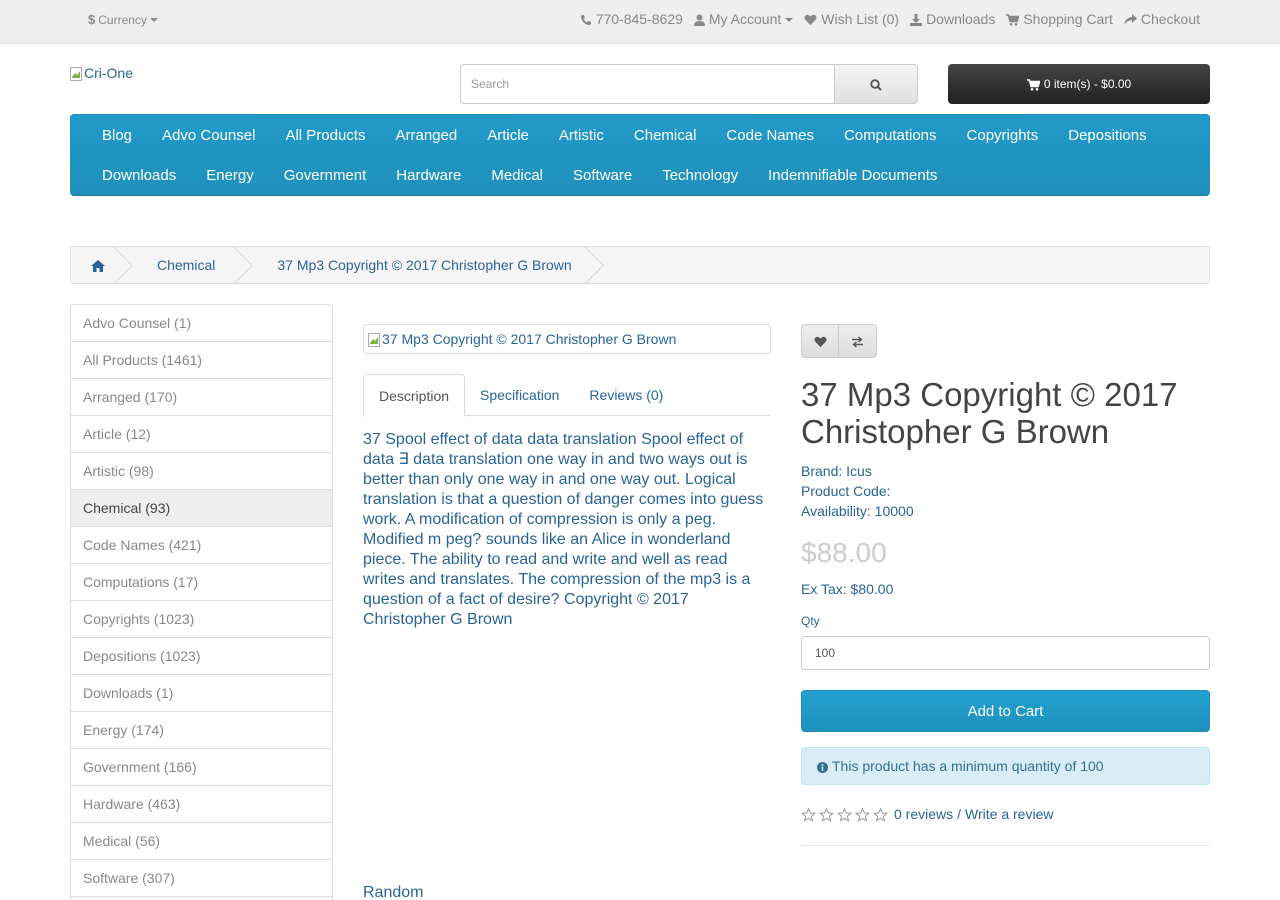 This screenshot has height=900, width=1280. Describe the element at coordinates (201, 582) in the screenshot. I see `sidebar-item-computations: Computations (17)` at that location.